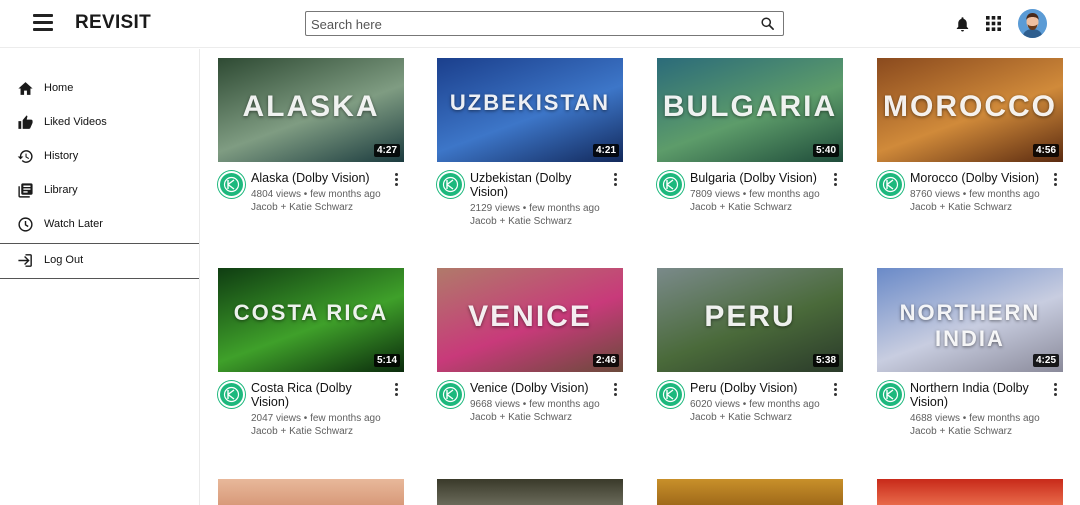 This screenshot has width=1080, height=505. I want to click on video-duration: 4:21, so click(605, 150).